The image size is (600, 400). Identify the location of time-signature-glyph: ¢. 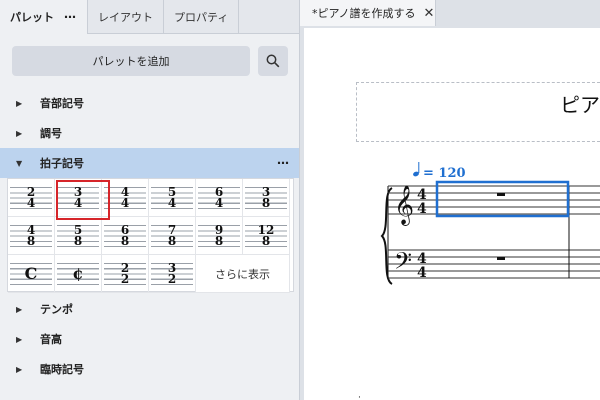
(77, 274).